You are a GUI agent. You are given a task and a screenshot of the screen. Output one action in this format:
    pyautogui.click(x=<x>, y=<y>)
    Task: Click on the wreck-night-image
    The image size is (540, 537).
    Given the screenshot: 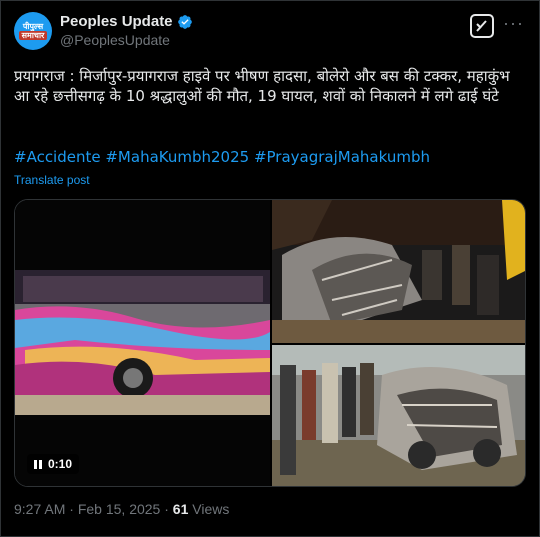 What is the action you would take?
    pyautogui.click(x=398, y=271)
    